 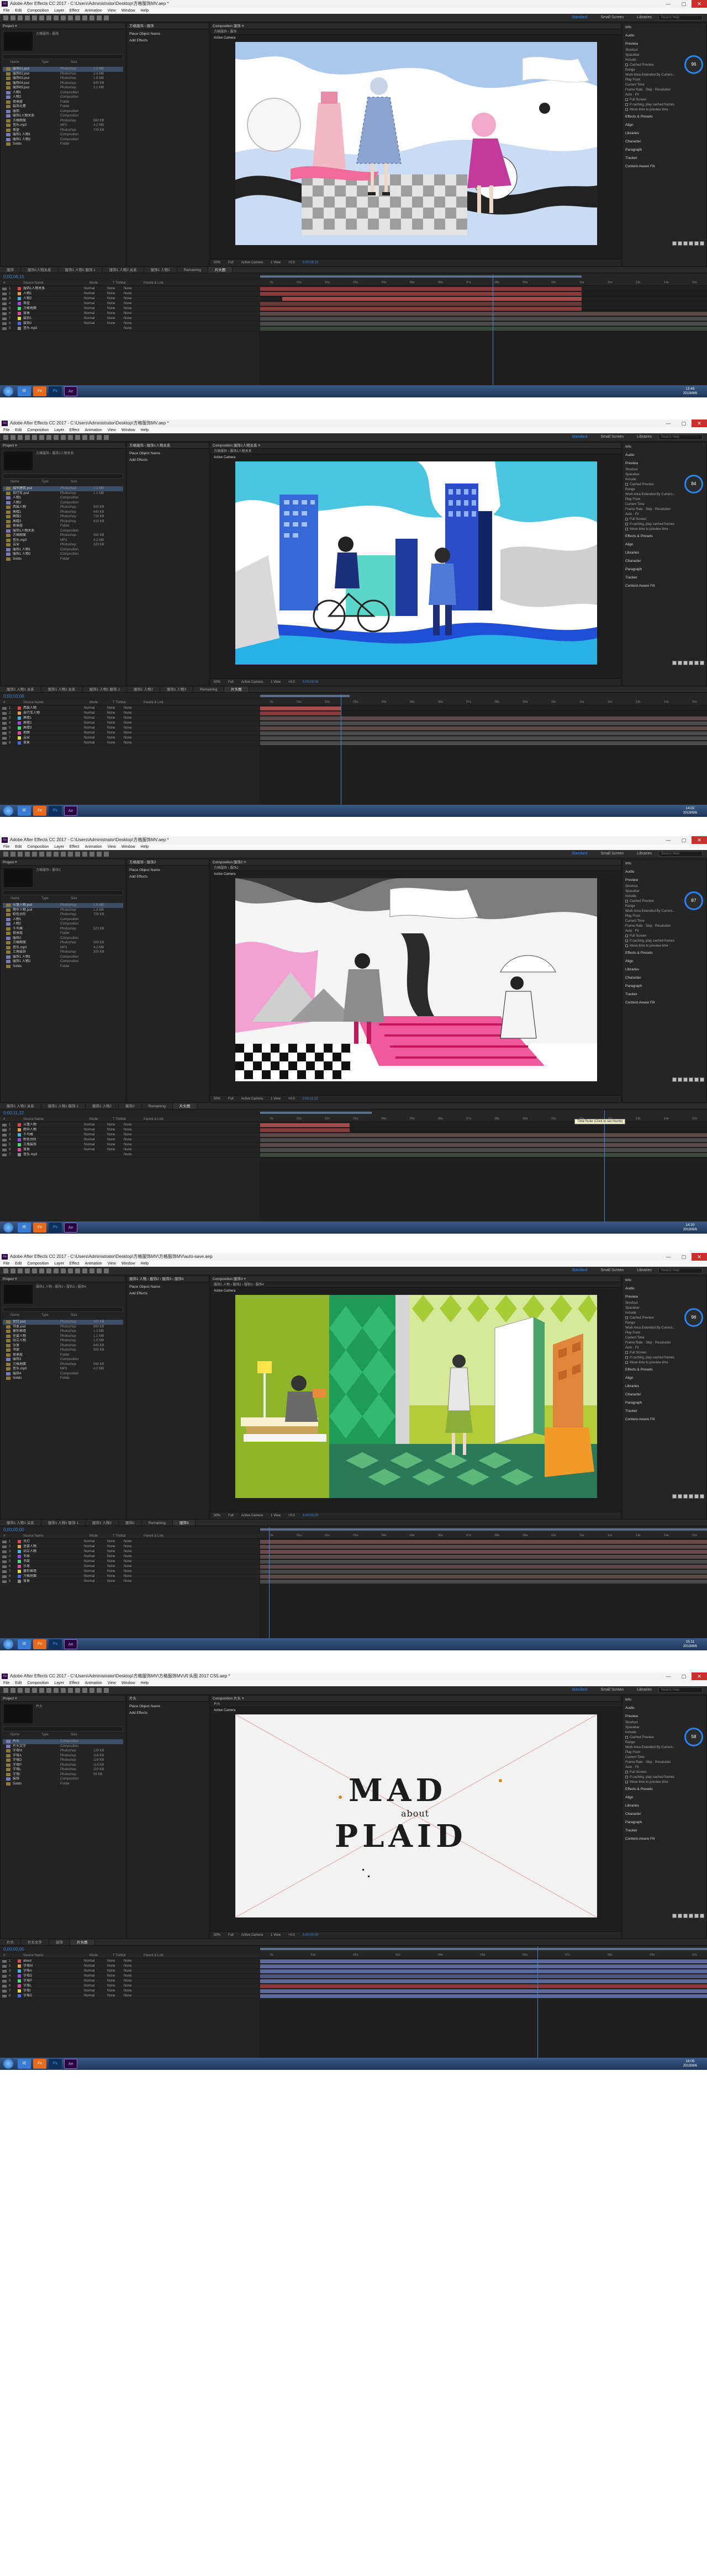 I want to click on layer-row: 6 背景 Normal None None, so click(x=130, y=1150).